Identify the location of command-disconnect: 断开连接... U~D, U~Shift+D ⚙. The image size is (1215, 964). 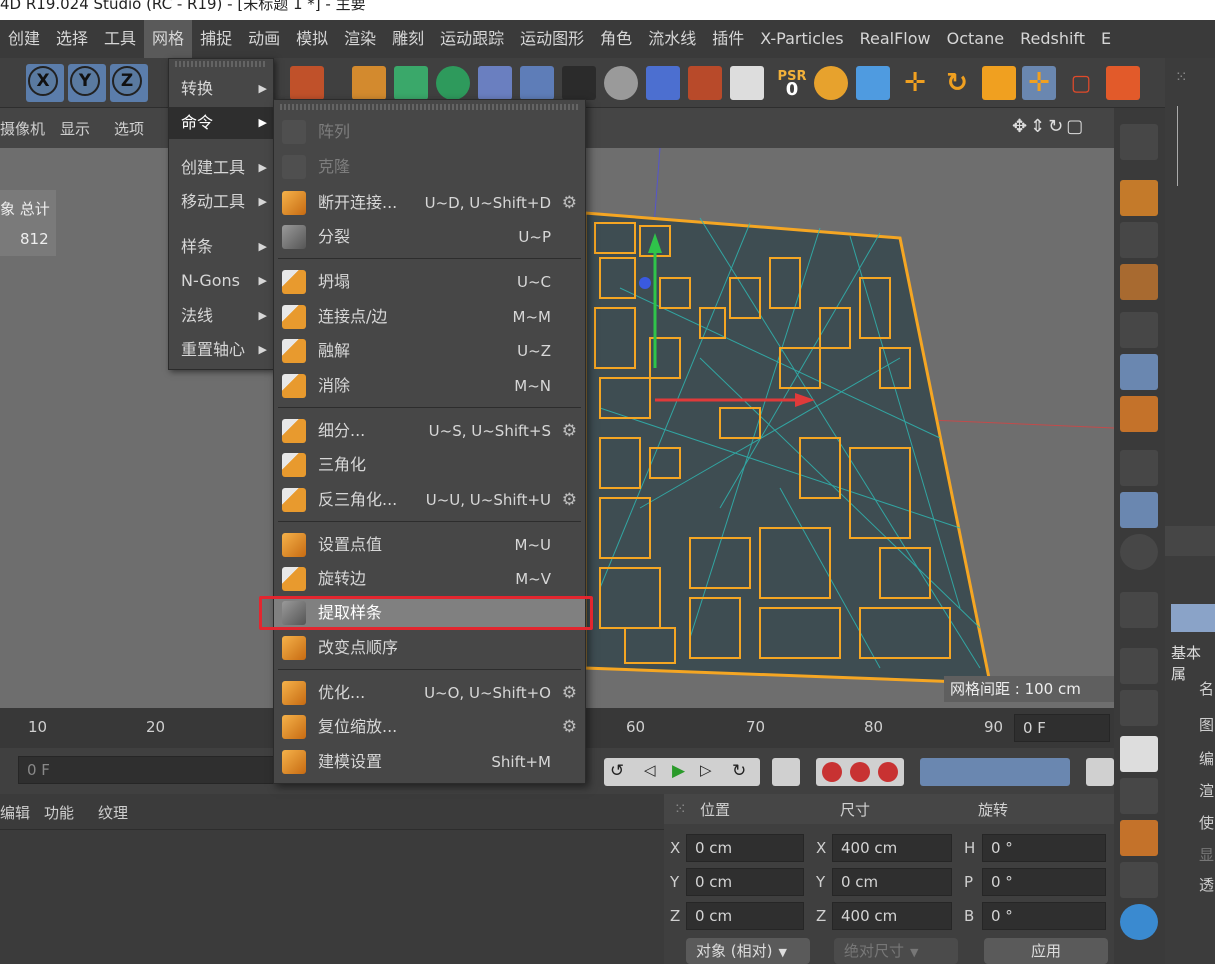
(429, 203).